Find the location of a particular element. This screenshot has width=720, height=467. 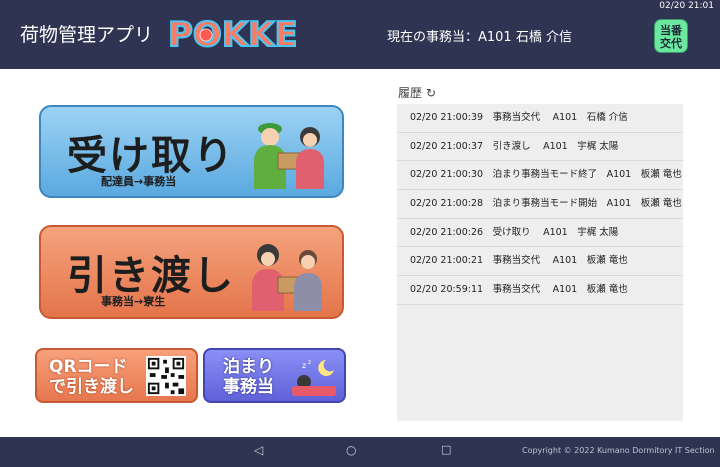

qr-code-icon is located at coordinates (166, 376).